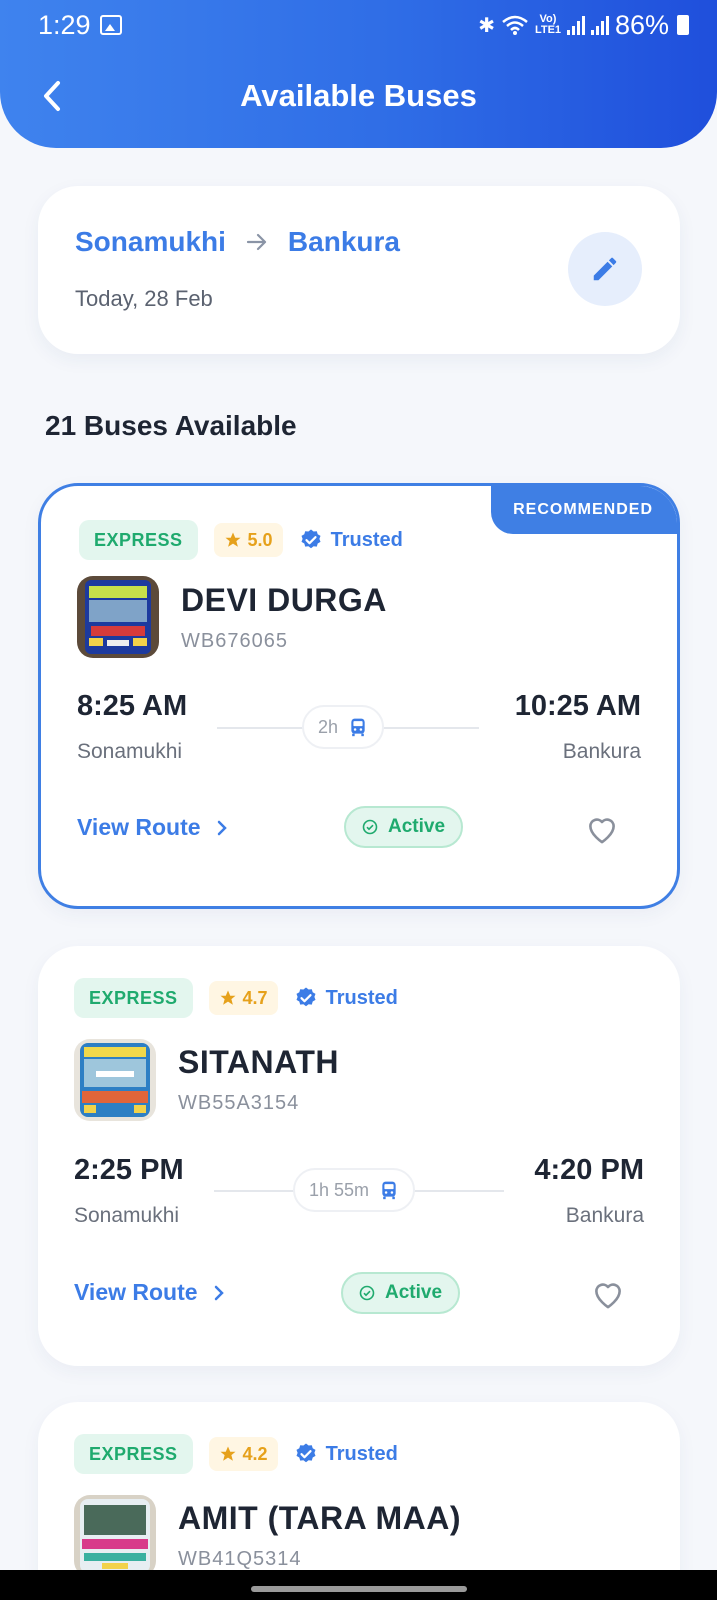 The width and height of the screenshot is (717, 1600). What do you see at coordinates (343, 241) in the screenshot?
I see `route-to: Bankura` at bounding box center [343, 241].